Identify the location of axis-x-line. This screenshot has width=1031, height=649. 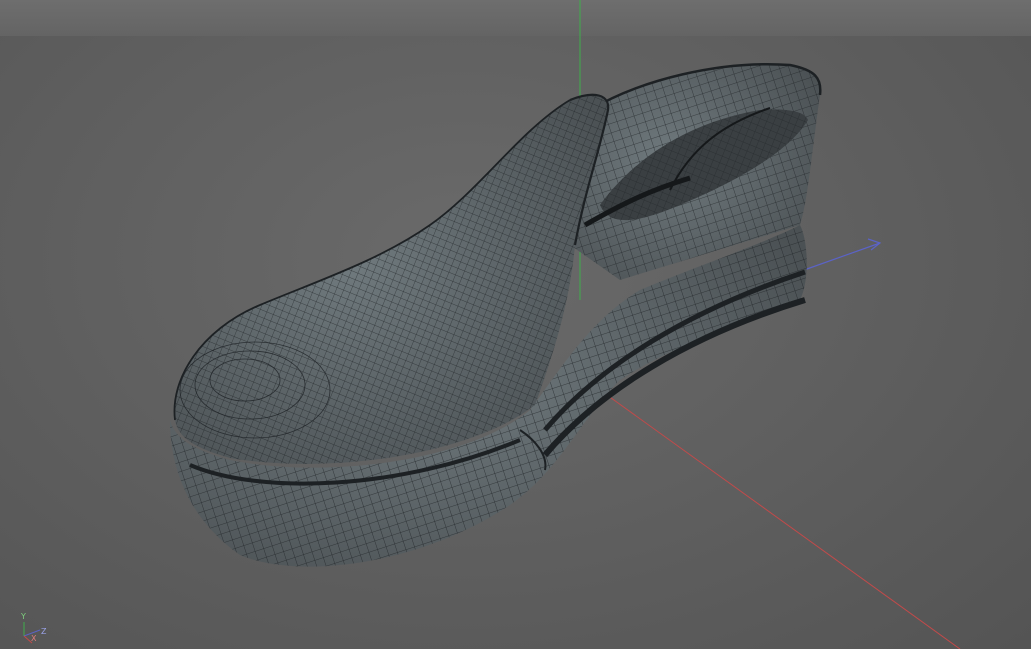
(780, 519).